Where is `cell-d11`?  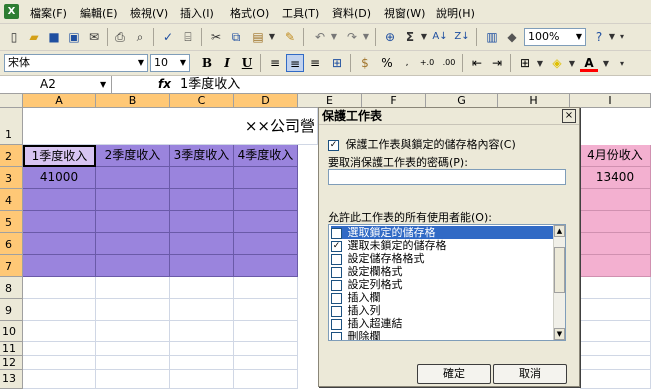
cell-d11 is located at coordinates (266, 349).